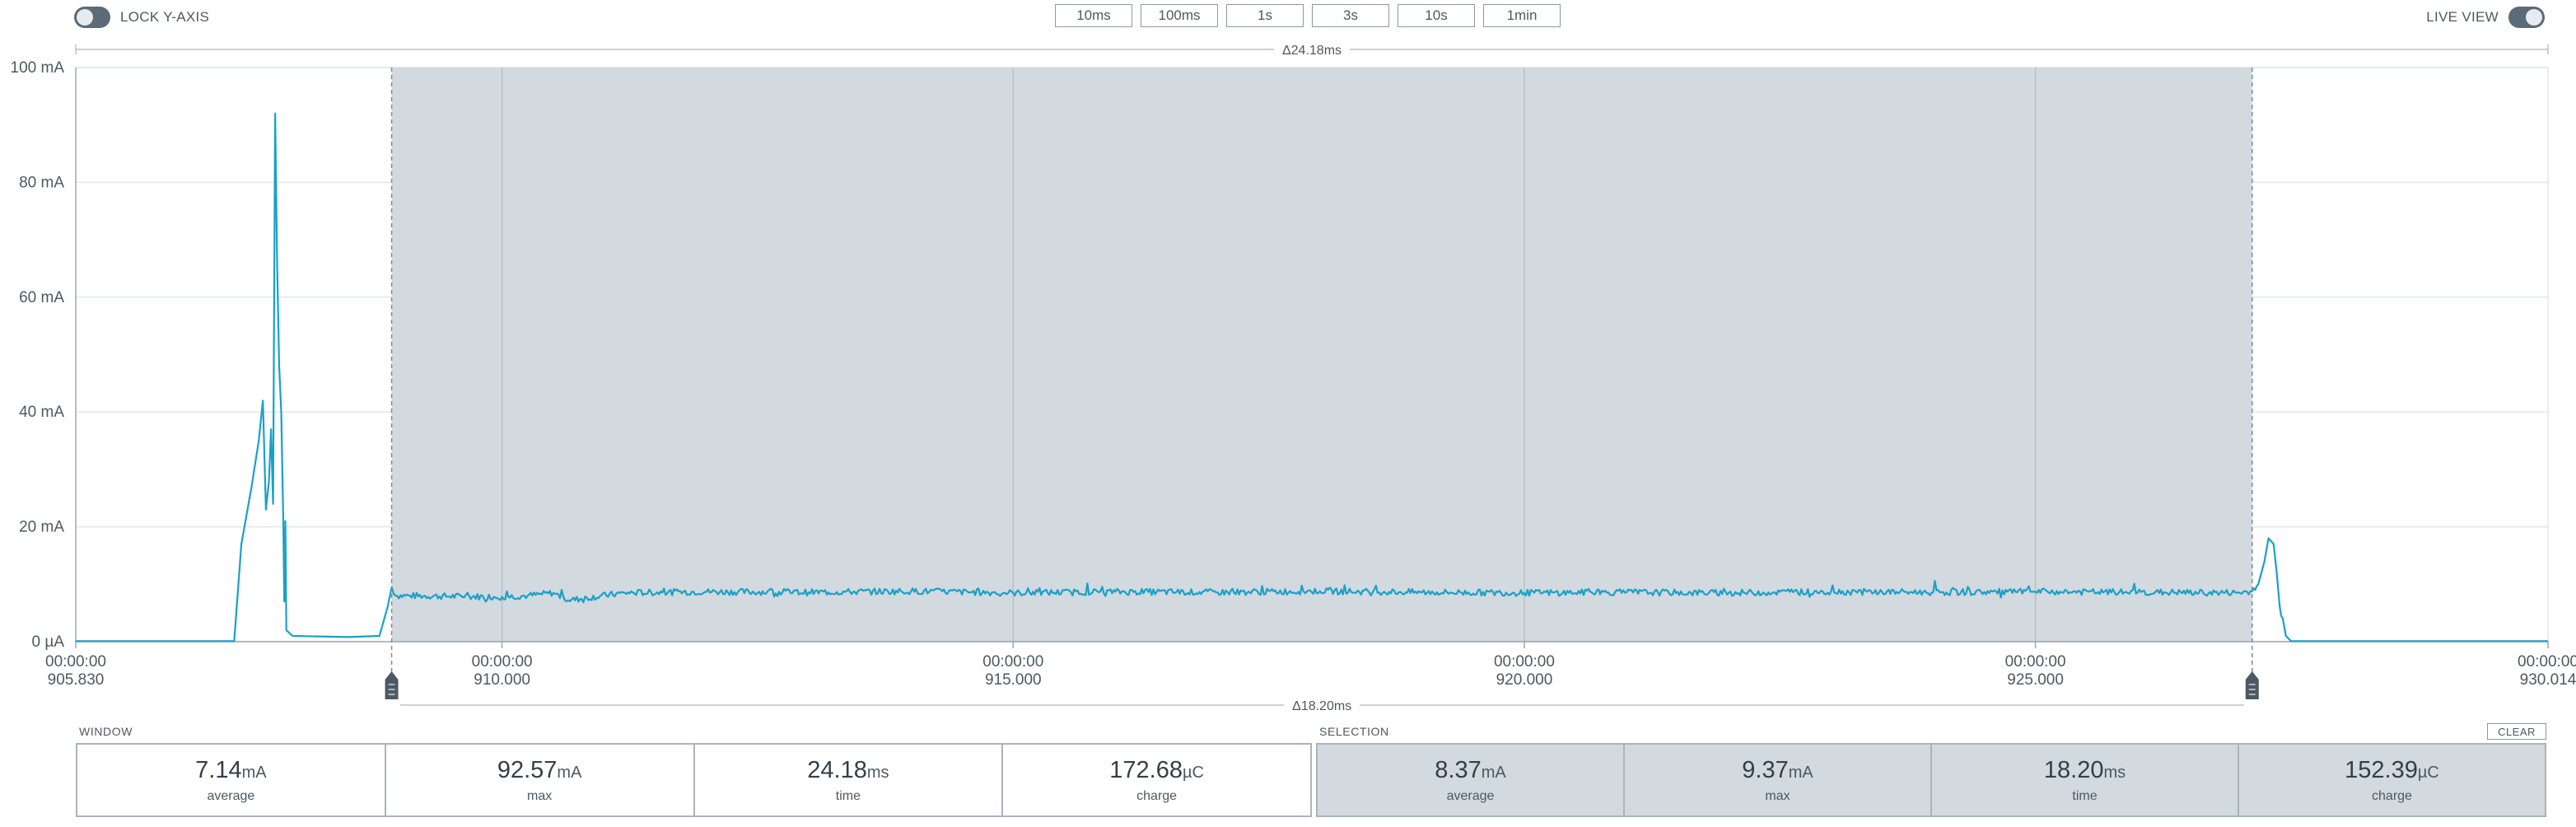 The height and width of the screenshot is (827, 2576). I want to click on stat-value: 92.57, so click(527, 769).